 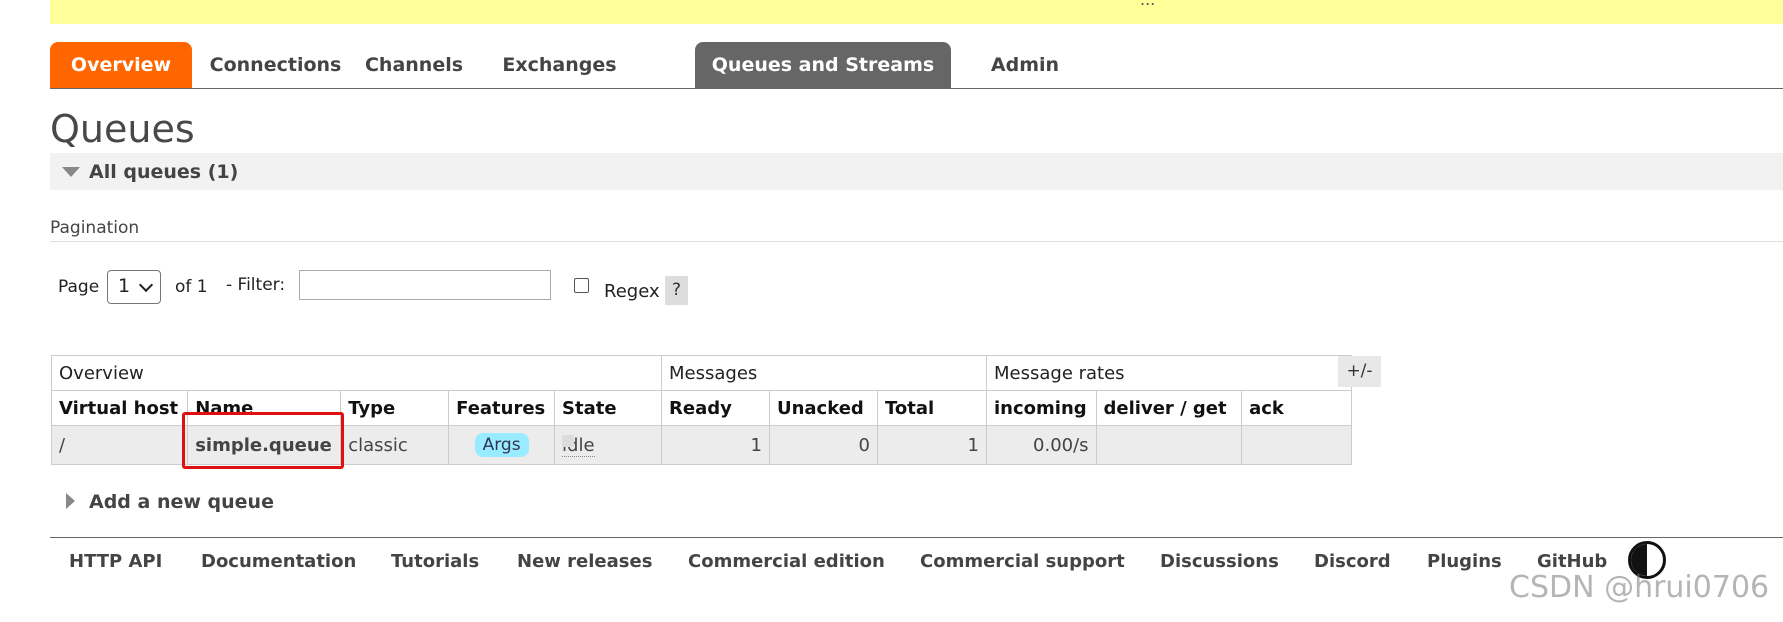 I want to click on col-unacked: Unacked, so click(x=823, y=408).